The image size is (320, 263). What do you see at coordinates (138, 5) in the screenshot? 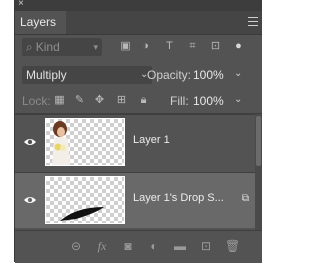
I see `panel-top-strip: ×` at bounding box center [138, 5].